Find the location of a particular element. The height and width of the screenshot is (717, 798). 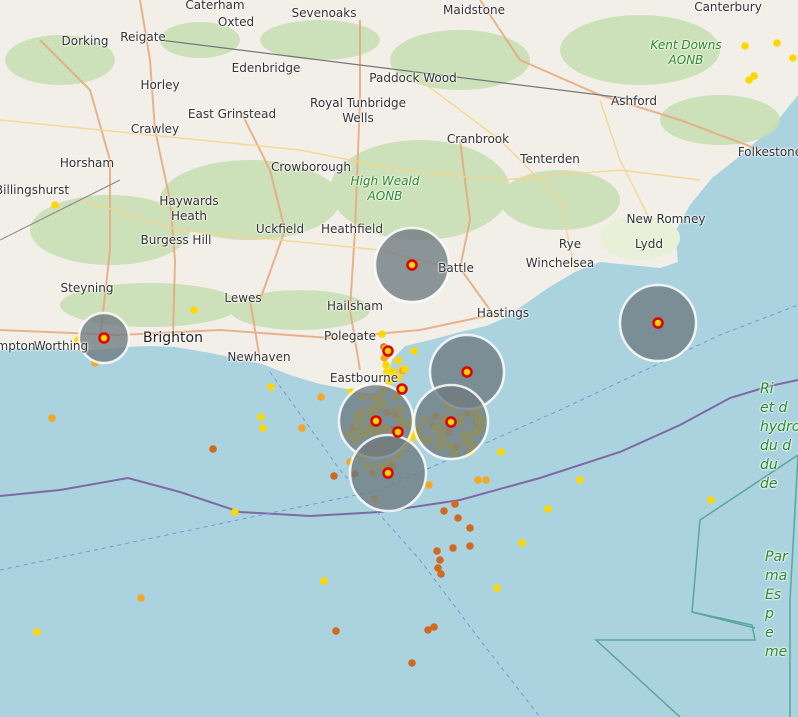

park-label-line: AONB is located at coordinates (686, 60).